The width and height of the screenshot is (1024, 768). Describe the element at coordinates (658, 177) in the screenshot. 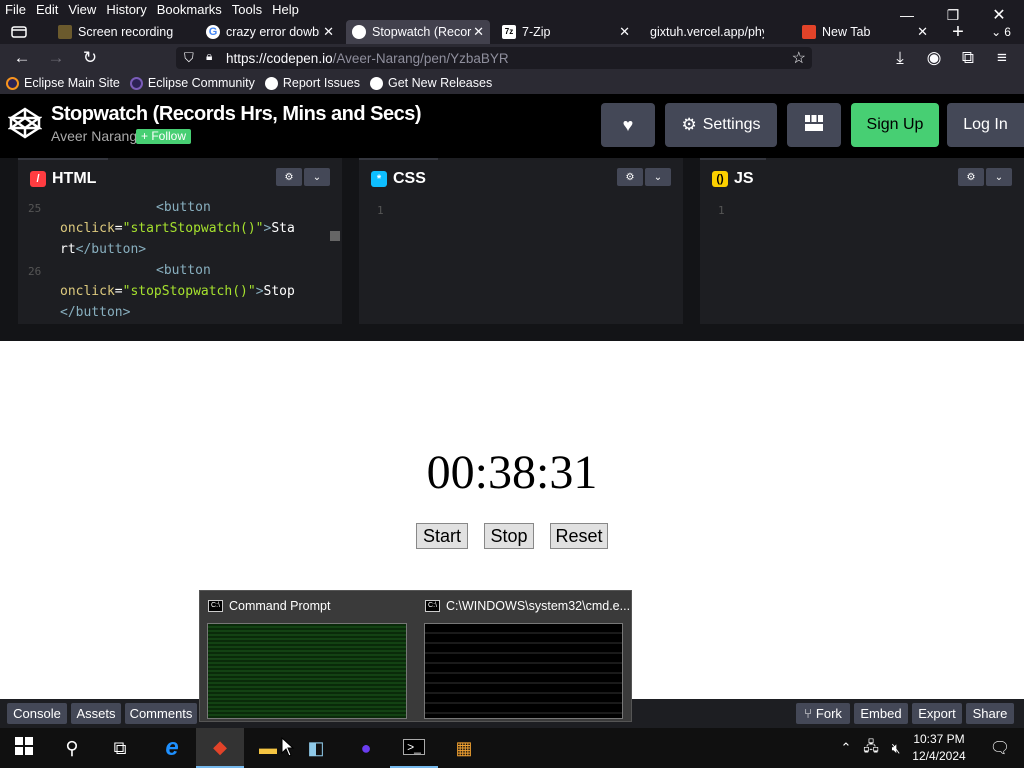

I see `css-collapse-button: ⌄` at that location.